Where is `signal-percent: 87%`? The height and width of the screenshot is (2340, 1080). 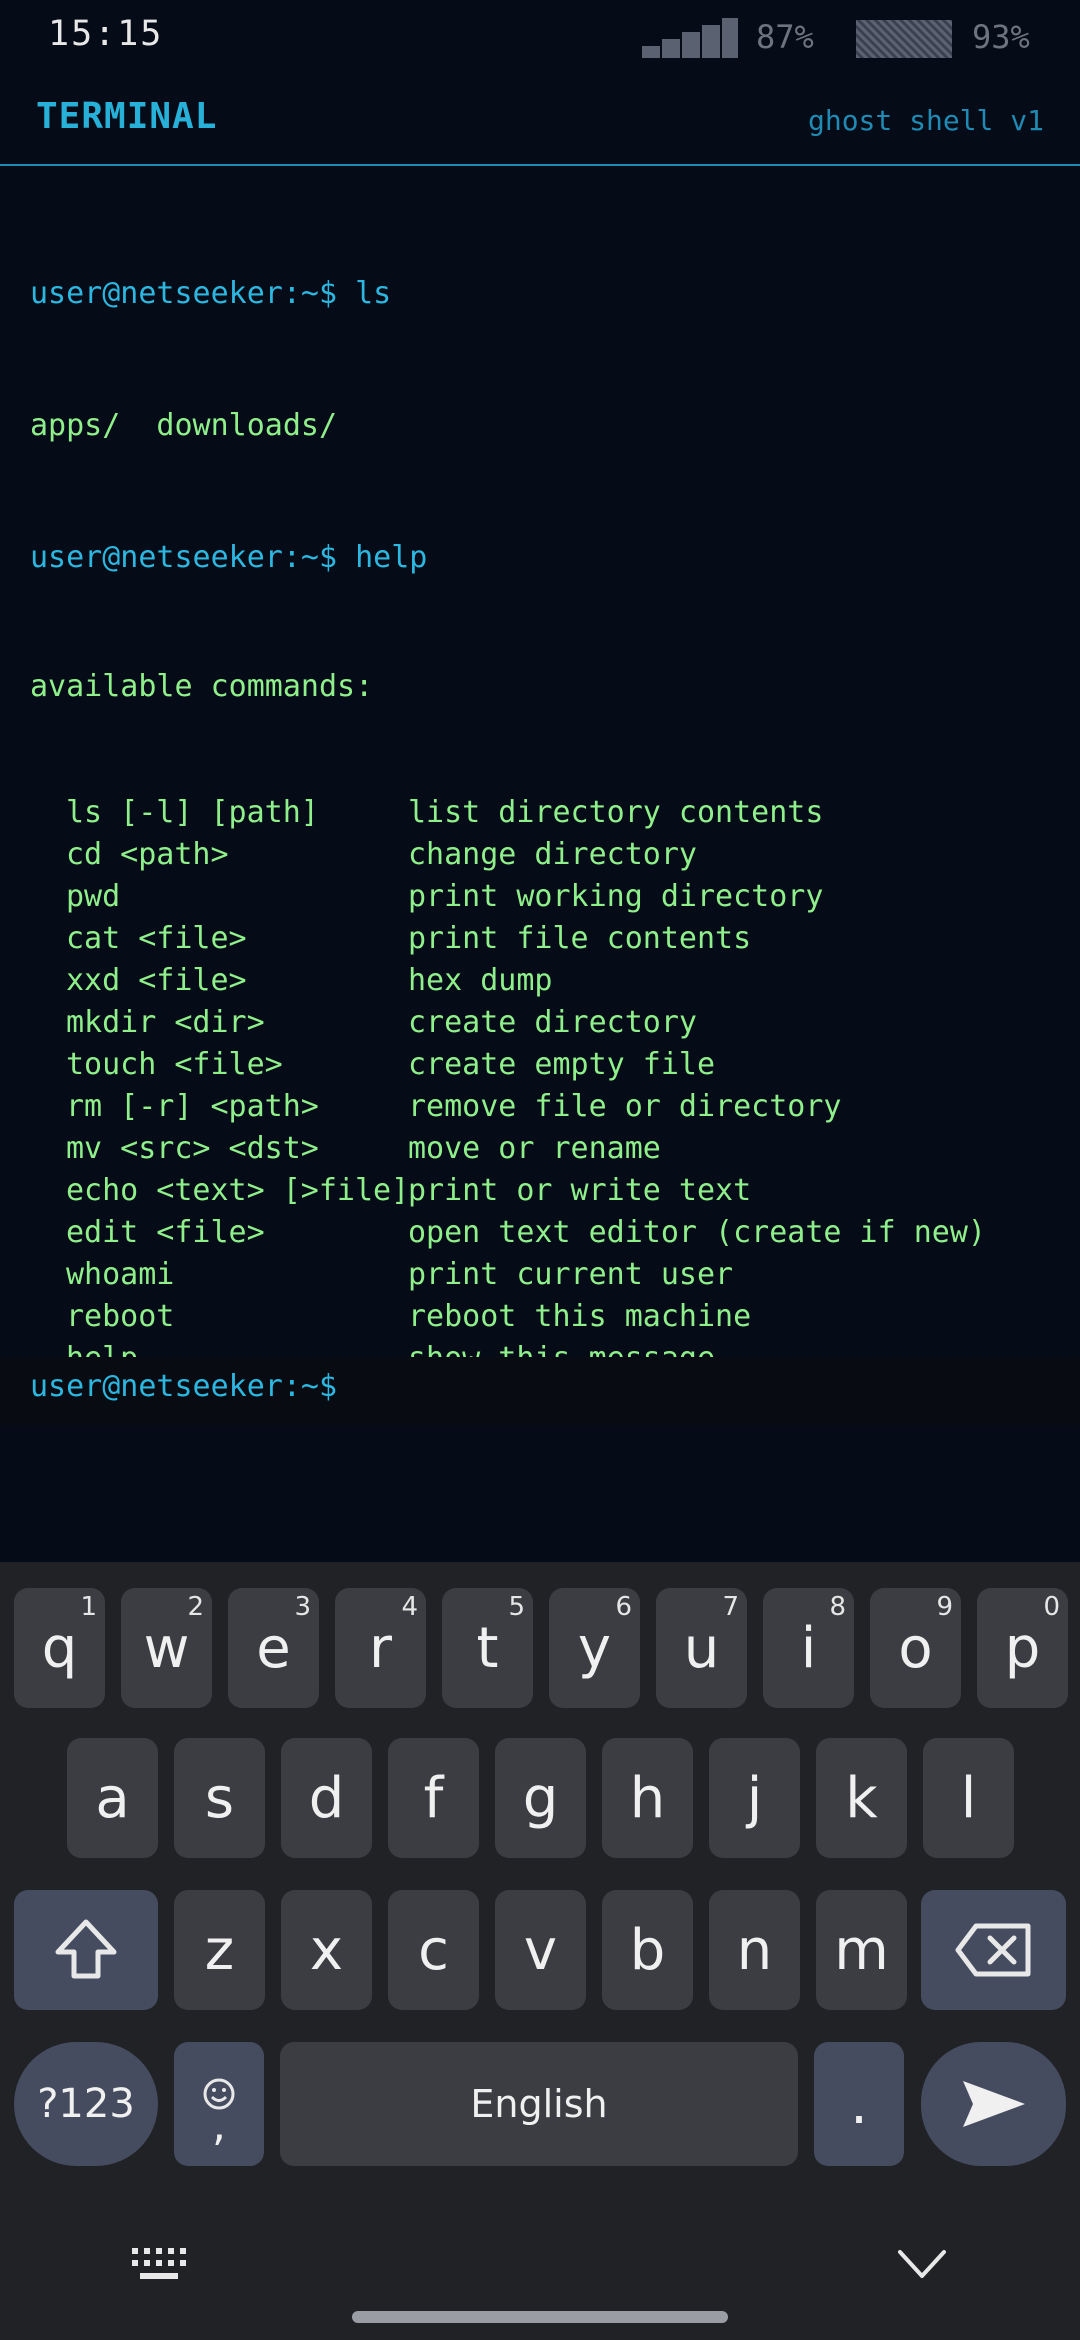 signal-percent: 87% is located at coordinates (785, 37).